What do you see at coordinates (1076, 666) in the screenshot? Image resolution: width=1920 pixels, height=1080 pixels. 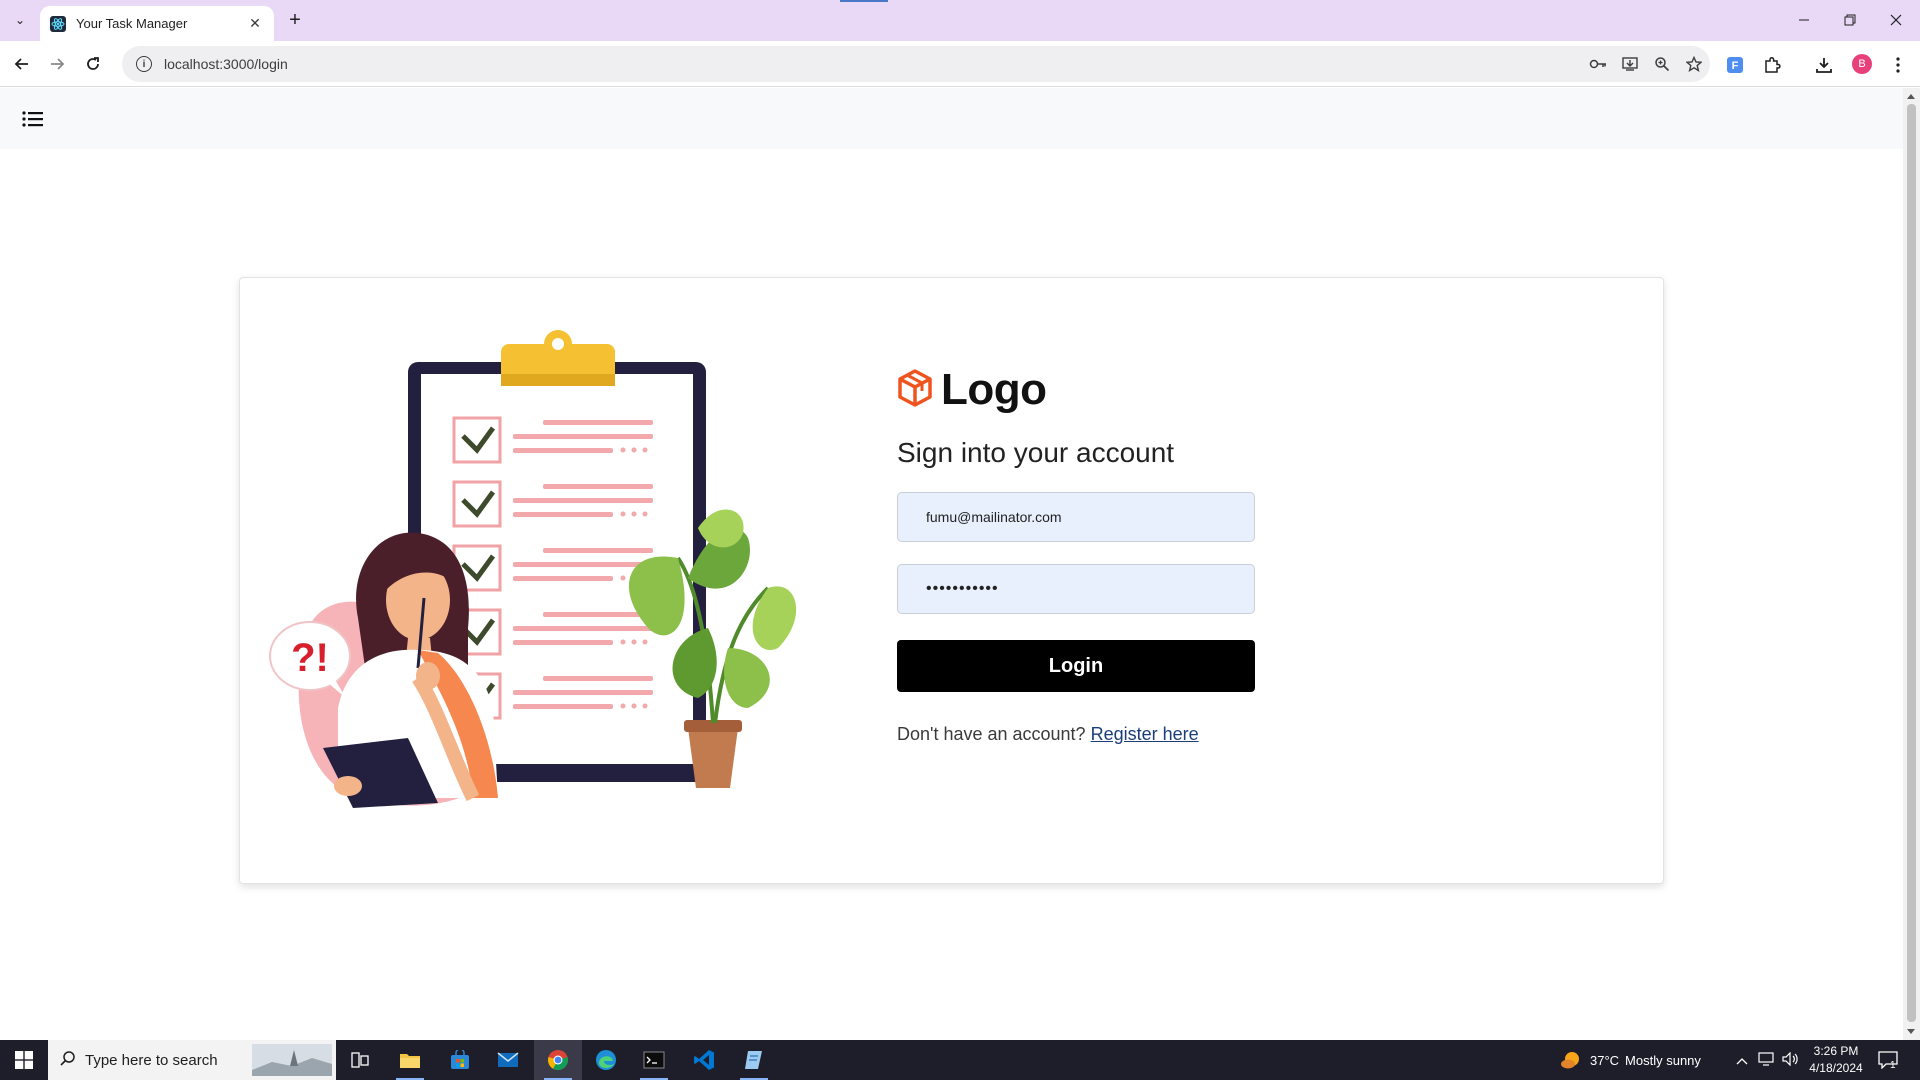 I see `login-button: Login` at bounding box center [1076, 666].